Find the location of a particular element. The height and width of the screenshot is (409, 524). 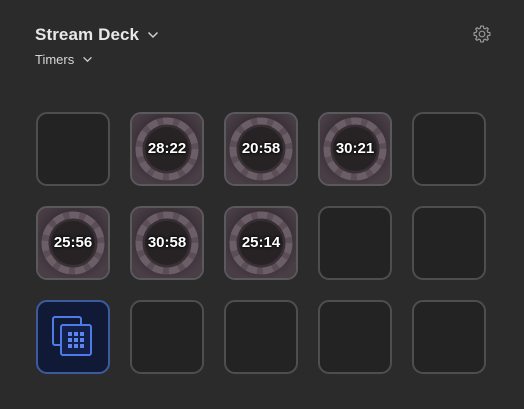

timer-key: 25:14 is located at coordinates (261, 243).